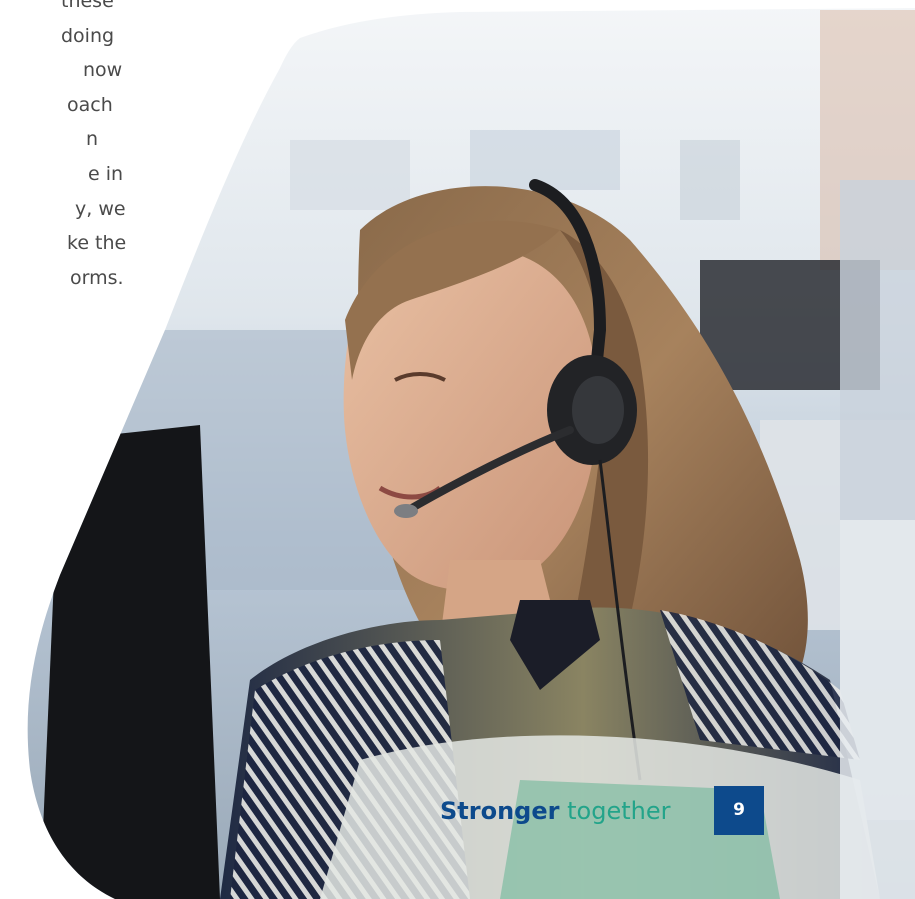  I want to click on tagline-strong: Stronger, so click(500, 811).